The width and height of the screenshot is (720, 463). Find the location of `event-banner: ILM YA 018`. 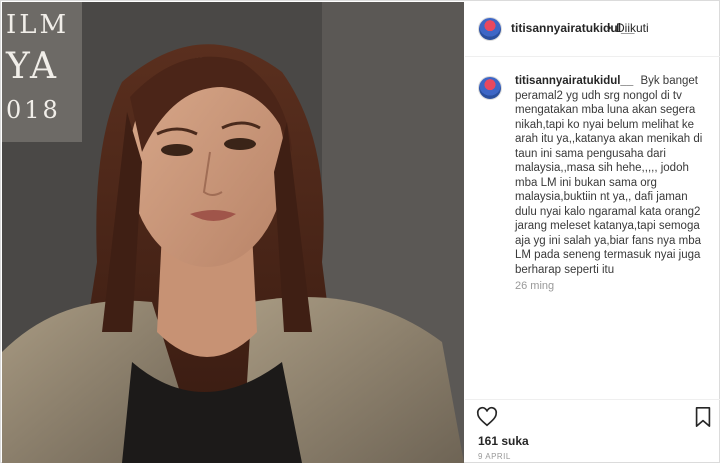

event-banner: ILM YA 018 is located at coordinates (42, 72).